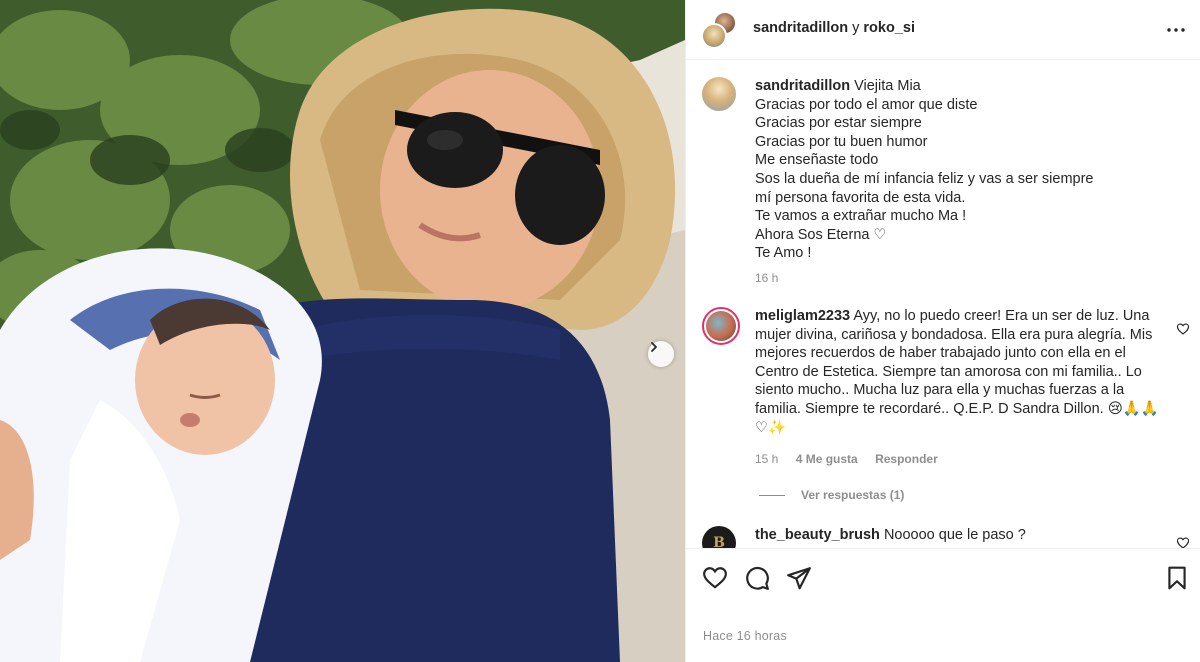 Image resolution: width=1200 pixels, height=662 pixels. What do you see at coordinates (838, 123) in the screenshot?
I see `caption-line: Gracias por estar siempre` at bounding box center [838, 123].